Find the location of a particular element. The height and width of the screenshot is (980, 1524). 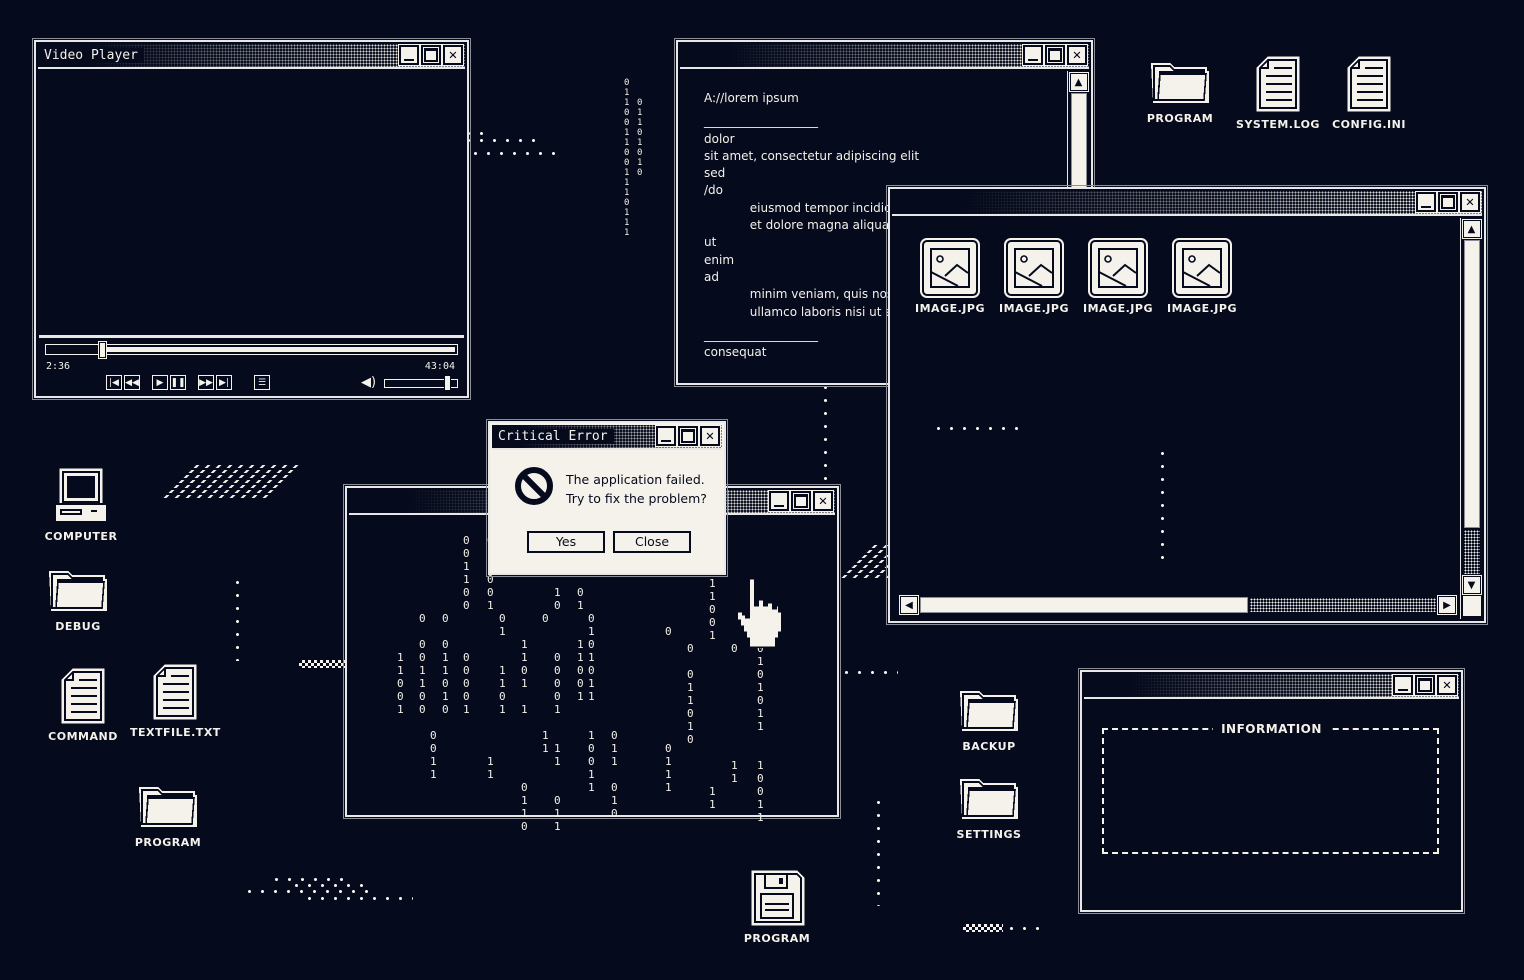

arrow-down-icon: ▼ is located at coordinates (1471, 585).